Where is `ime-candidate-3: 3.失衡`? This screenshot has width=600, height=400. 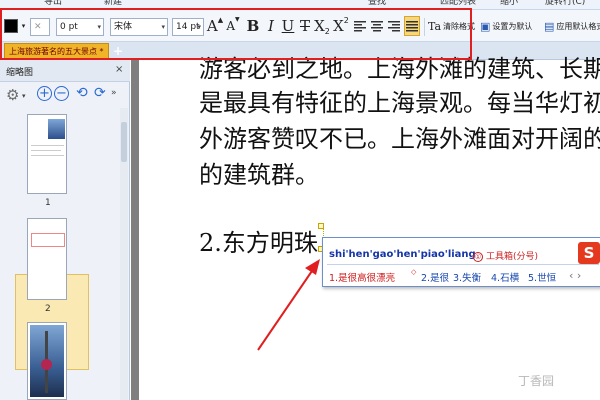
ime-candidate-3: 3.失衡 is located at coordinates (467, 277).